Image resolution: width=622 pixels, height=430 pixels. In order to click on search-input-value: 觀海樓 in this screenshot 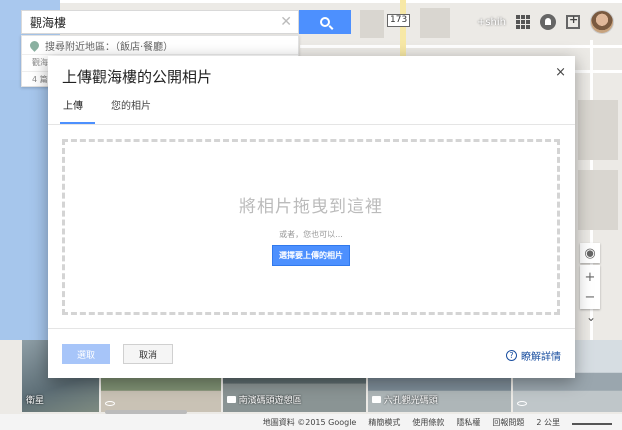, I will do `click(48, 22)`.